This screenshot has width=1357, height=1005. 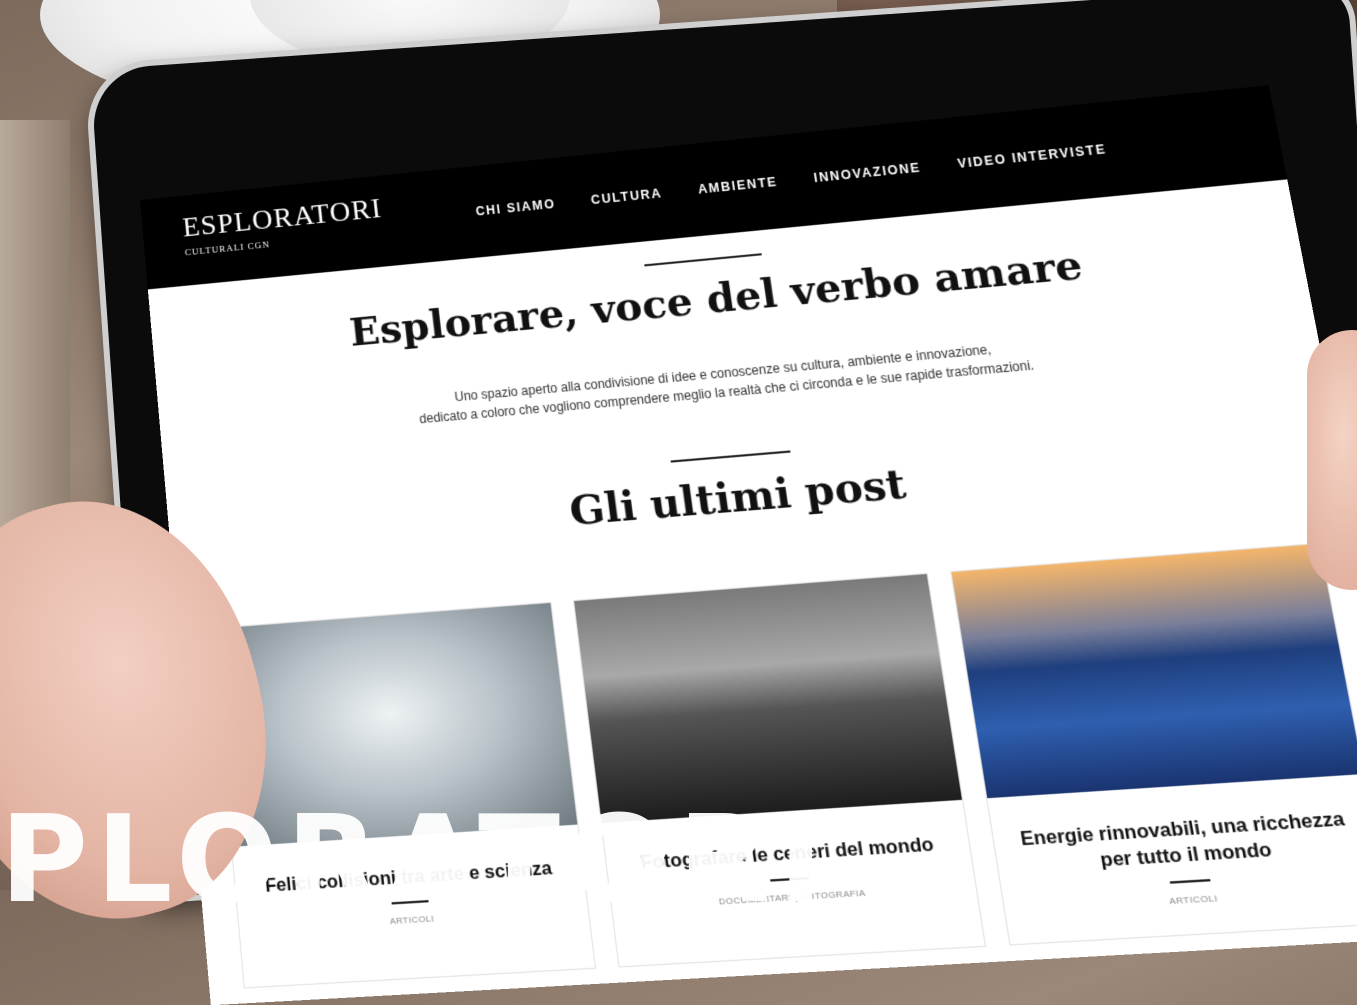 I want to click on post-image-desert, so click(x=768, y=699).